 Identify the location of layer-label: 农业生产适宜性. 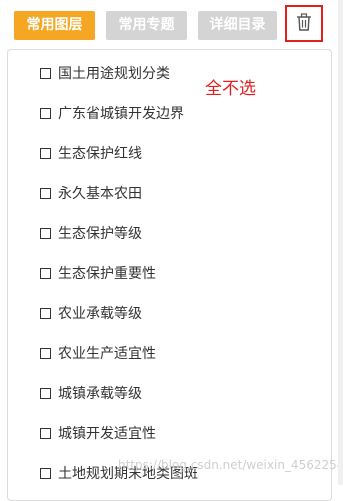
(107, 354).